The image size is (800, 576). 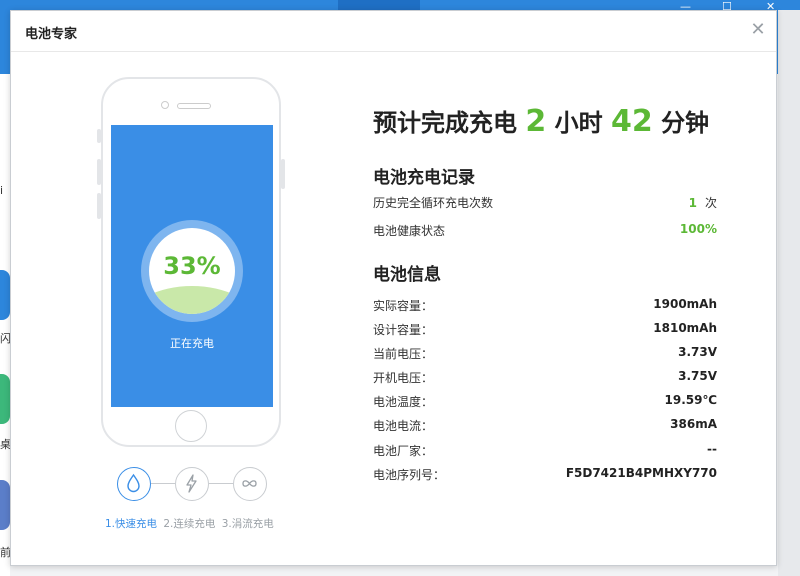 I want to click on bolt-icon, so click(x=191, y=483).